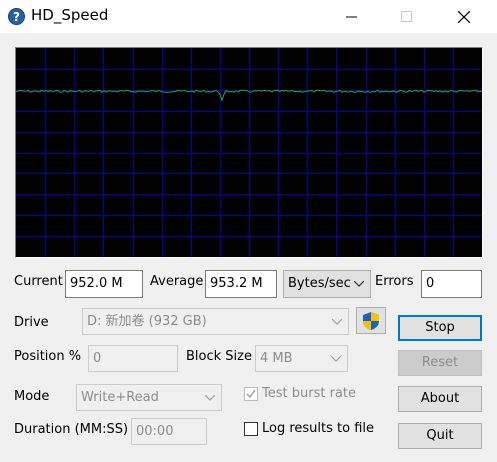  What do you see at coordinates (451, 284) in the screenshot?
I see `errors-field: 0` at bounding box center [451, 284].